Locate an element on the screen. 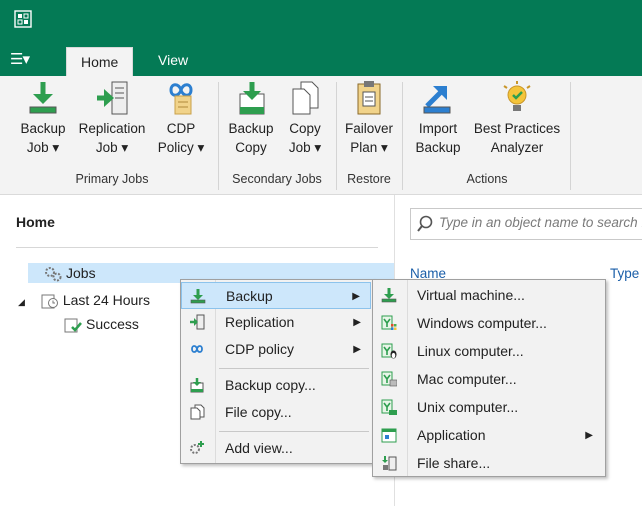 This screenshot has height=506, width=642. menu-item-replication: Replication ▶ is located at coordinates (276, 322).